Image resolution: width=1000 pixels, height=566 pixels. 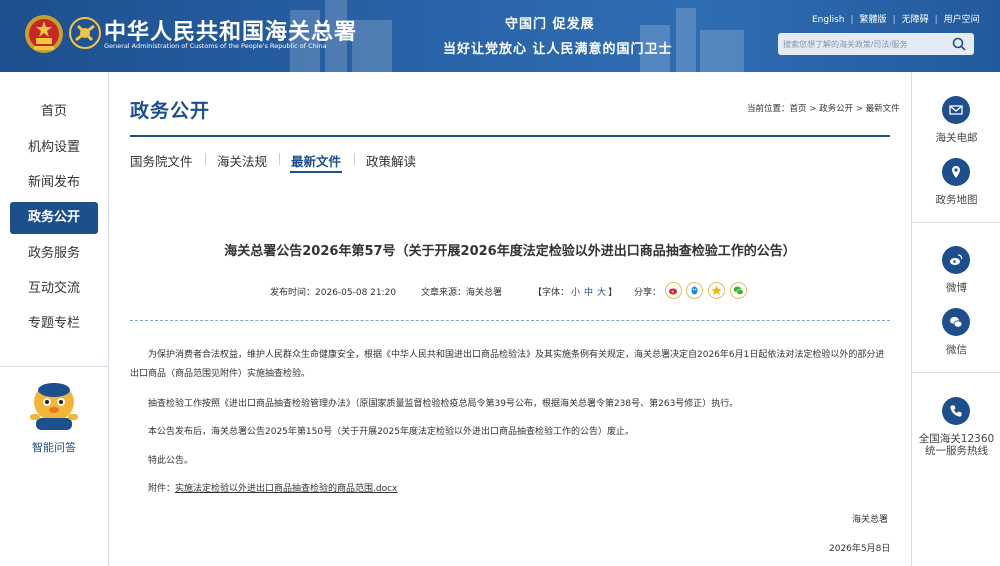 I want to click on font-size-label-close: 】, so click(x=613, y=293).